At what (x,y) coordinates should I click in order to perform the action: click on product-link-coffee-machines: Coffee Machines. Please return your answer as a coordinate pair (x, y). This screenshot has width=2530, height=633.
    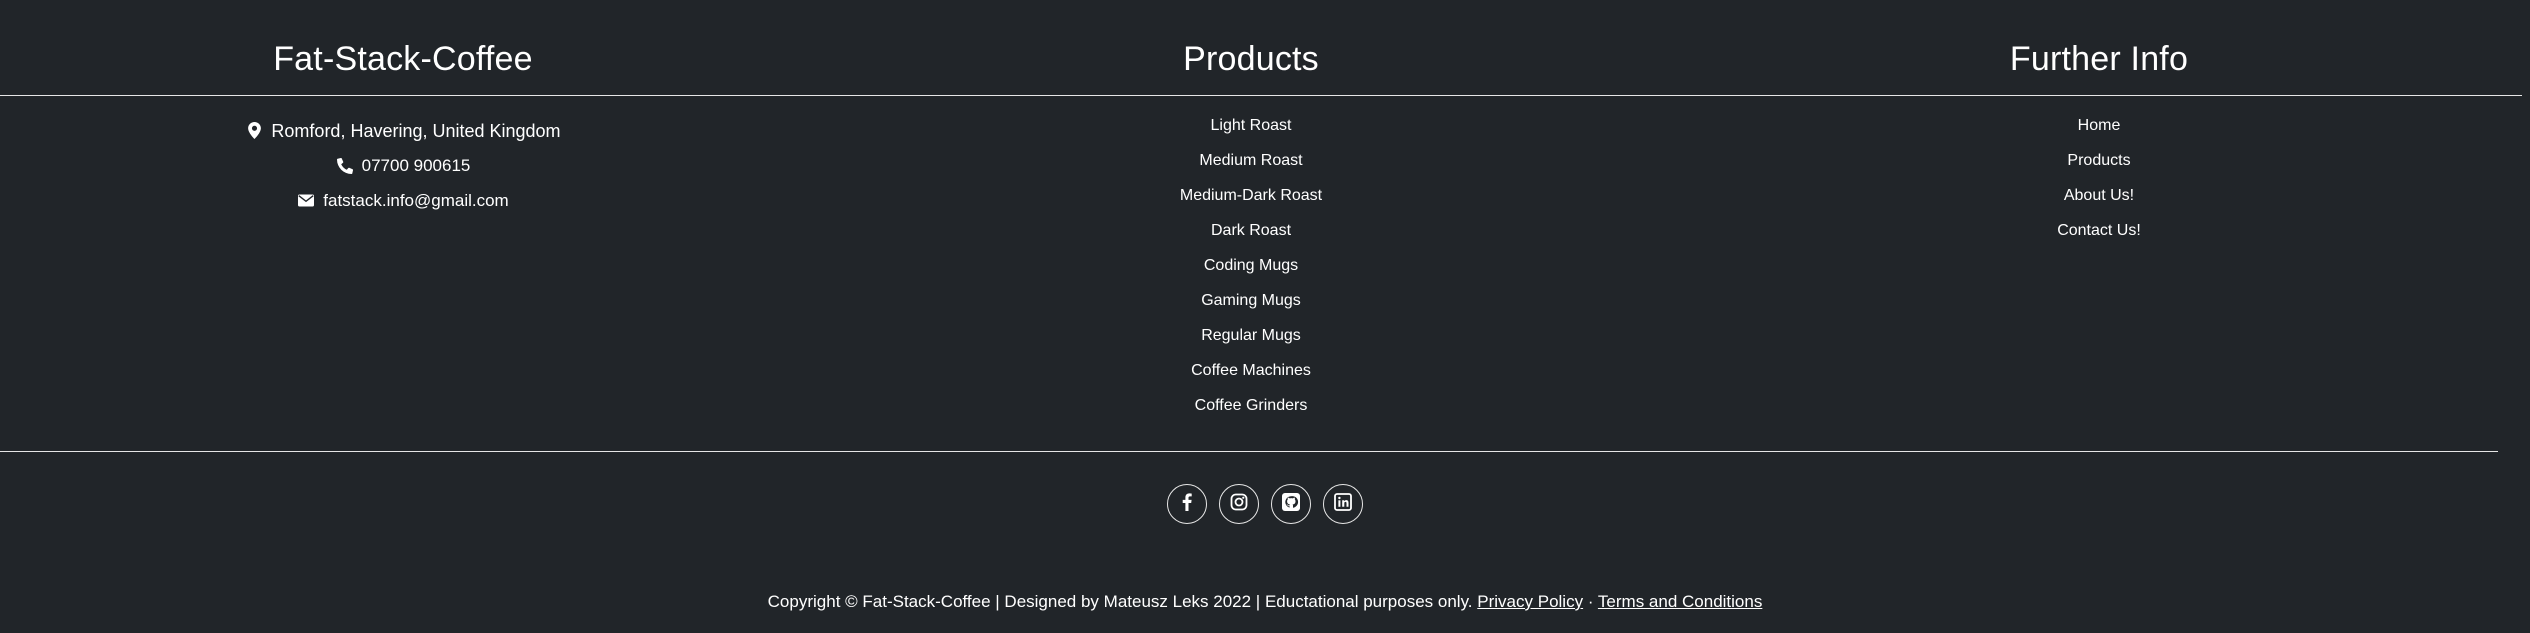
    Looking at the image, I should click on (1251, 370).